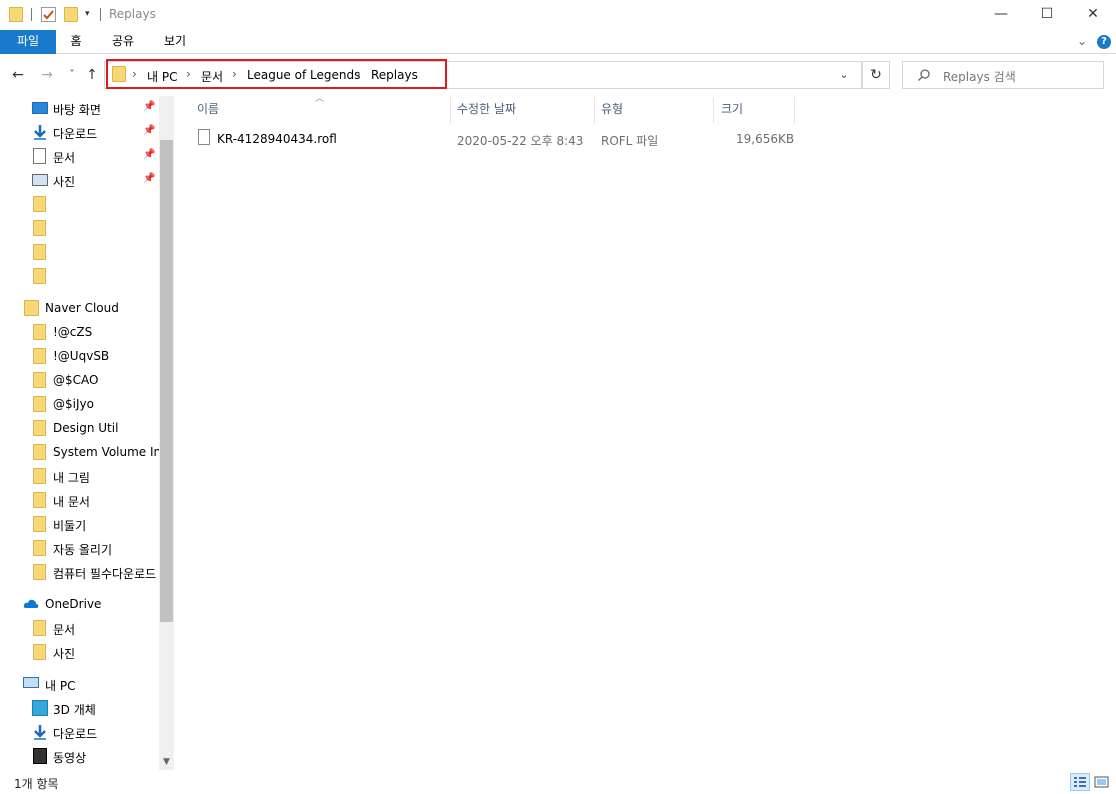 The image size is (1116, 794). Describe the element at coordinates (64, 630) in the screenshot. I see `nav-item-label: 문서` at that location.